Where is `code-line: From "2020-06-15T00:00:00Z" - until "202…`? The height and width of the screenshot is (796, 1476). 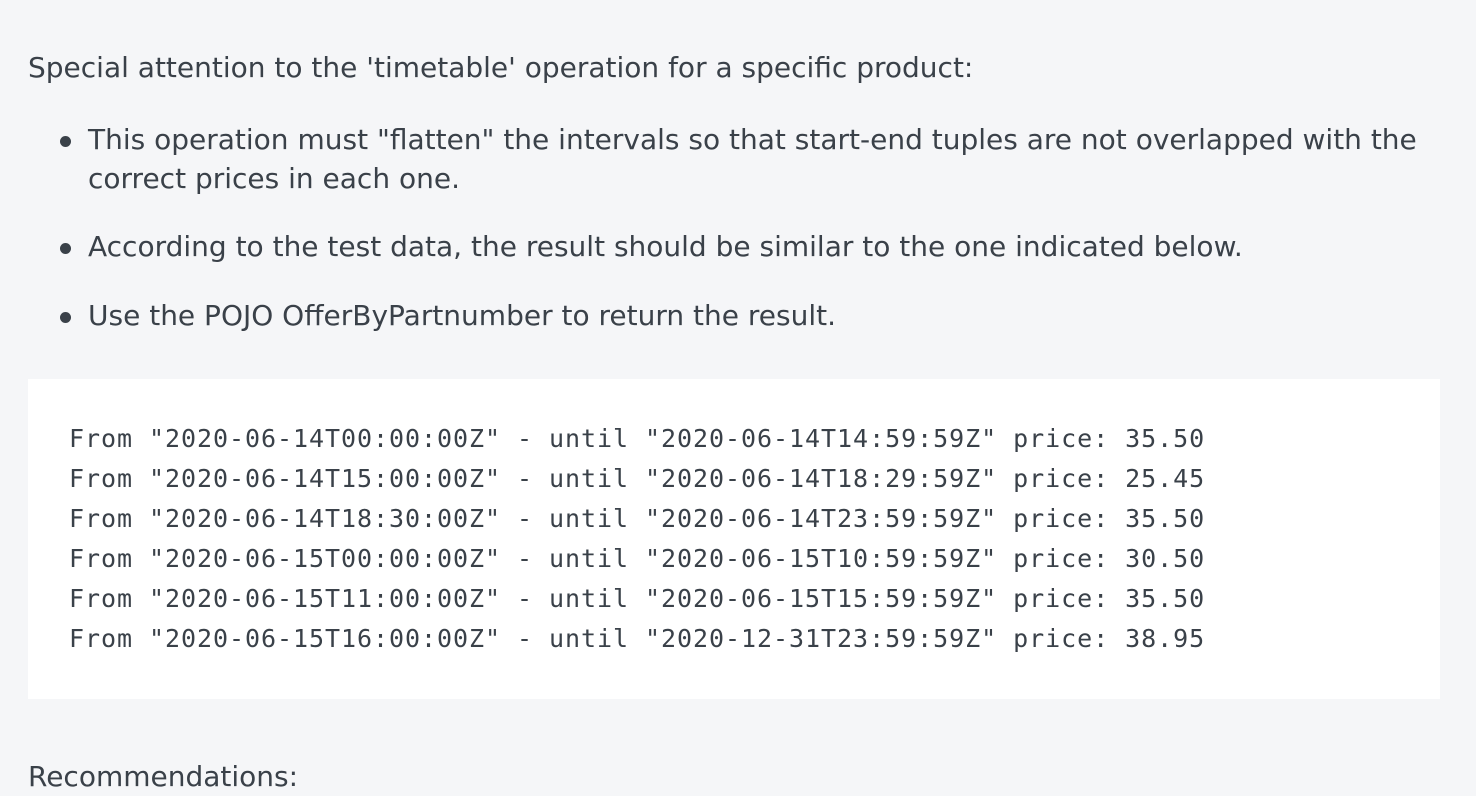 code-line: From "2020-06-15T00:00:00Z" - until "202… is located at coordinates (637, 558).